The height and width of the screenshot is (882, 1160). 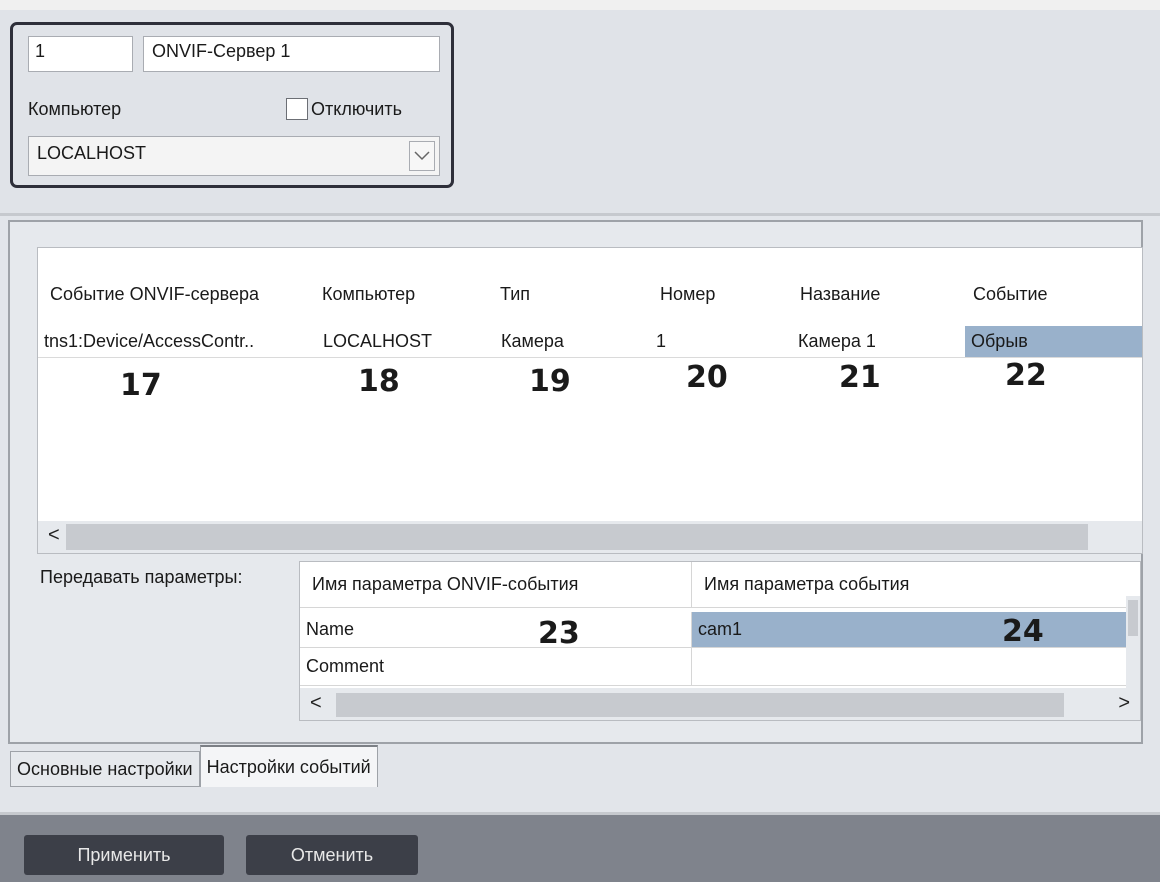 What do you see at coordinates (572, 342) in the screenshot?
I see `table-cell: Камера` at bounding box center [572, 342].